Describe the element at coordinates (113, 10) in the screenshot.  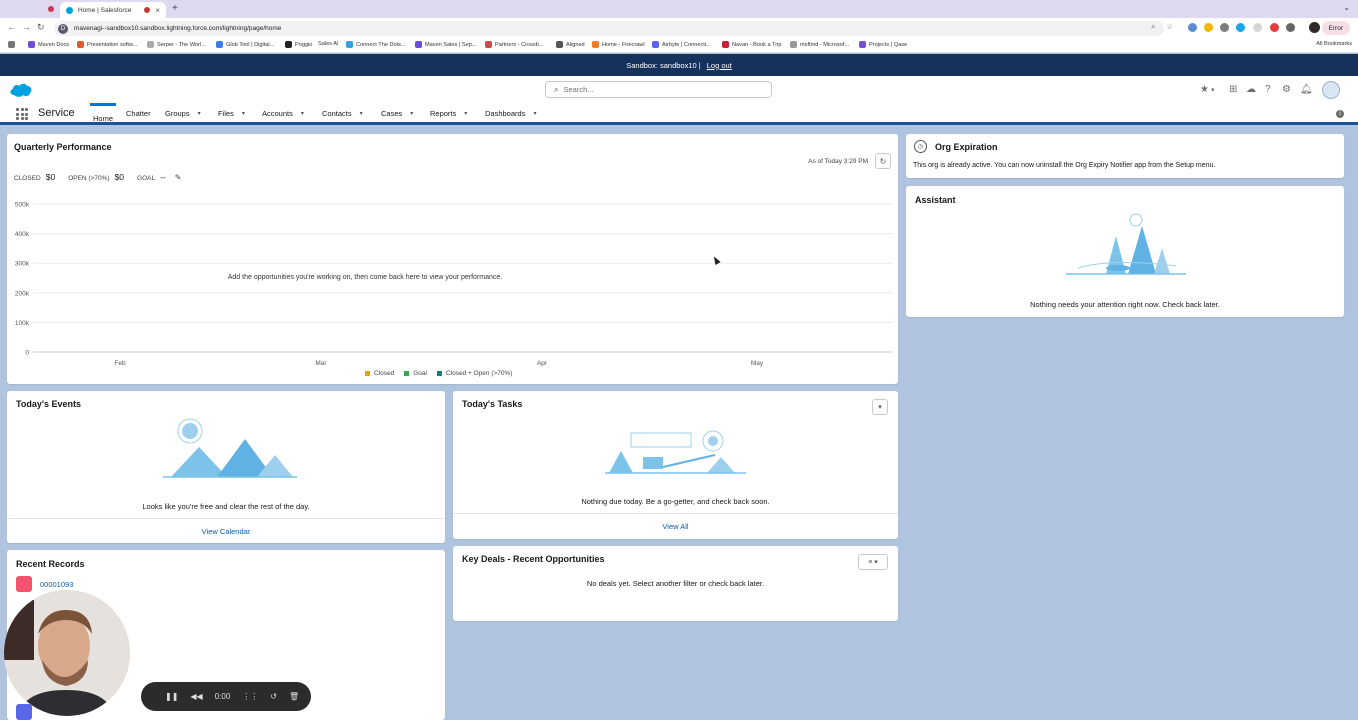
I see `browser-tab: Home | Salesforce ×` at that location.